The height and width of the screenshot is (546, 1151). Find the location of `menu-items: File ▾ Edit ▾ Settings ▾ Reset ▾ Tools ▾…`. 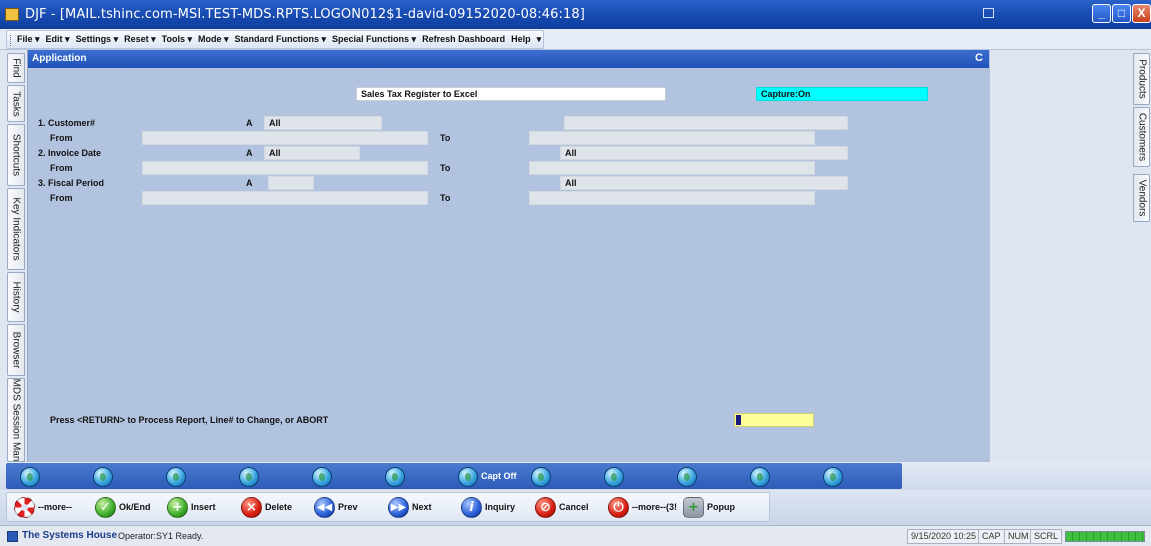

menu-items: File ▾ Edit ▾ Settings ▾ Reset ▾ Tools ▾… is located at coordinates (282, 39).